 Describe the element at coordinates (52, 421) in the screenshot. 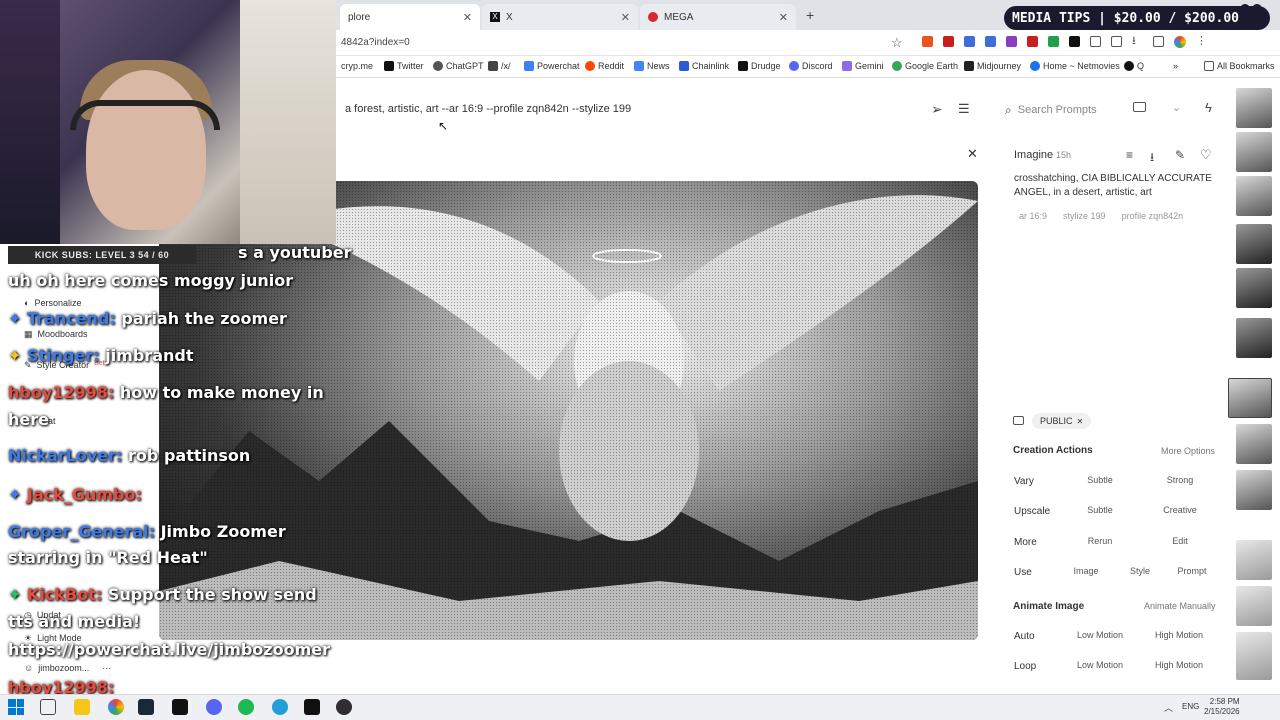

I see `sidebar-item-chat: at` at that location.